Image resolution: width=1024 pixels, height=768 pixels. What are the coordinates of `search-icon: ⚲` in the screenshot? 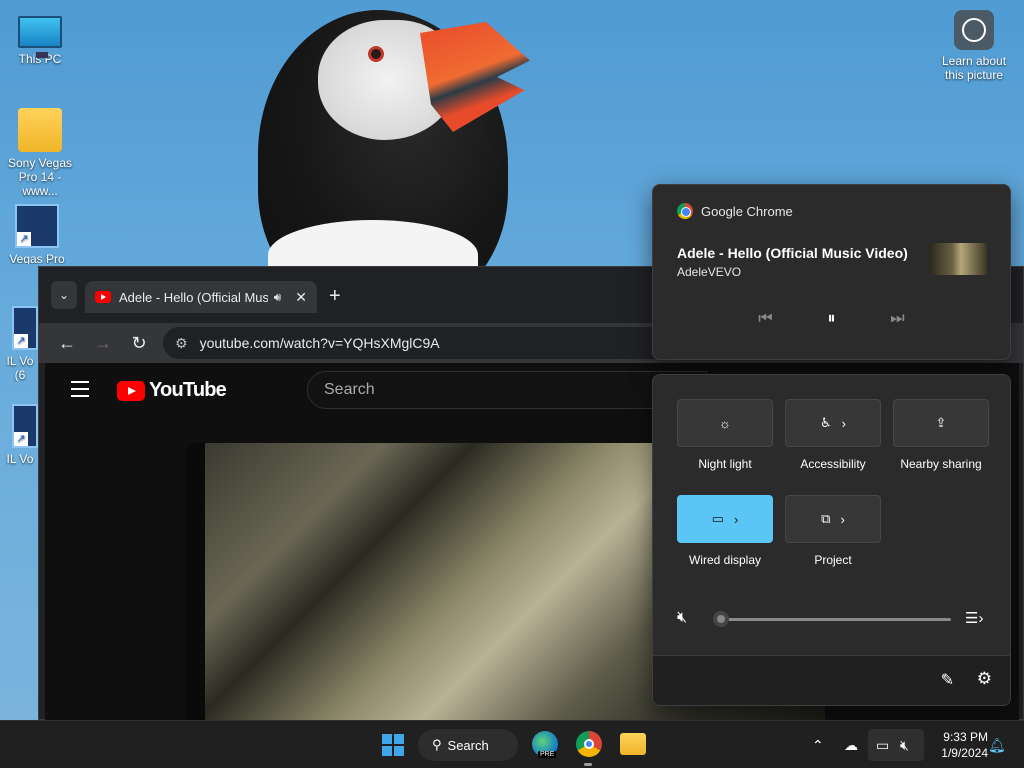 It's located at (437, 744).